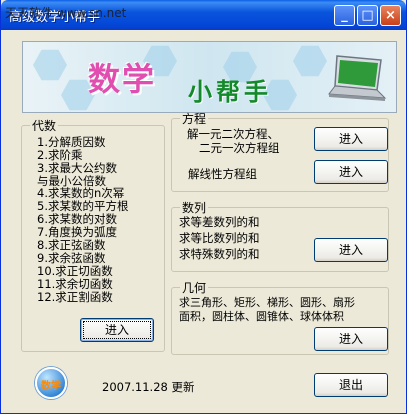  What do you see at coordinates (80, 193) in the screenshot?
I see `list-item: 4.求某数的n次幂` at bounding box center [80, 193].